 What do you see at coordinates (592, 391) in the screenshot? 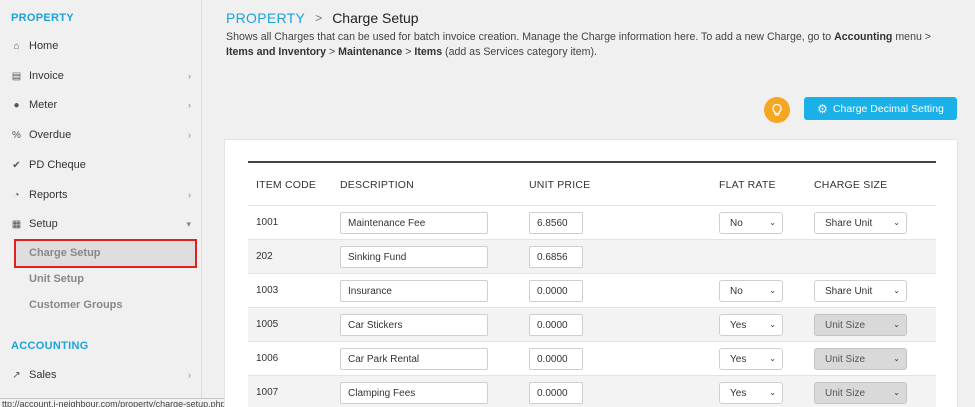
I see `table-row: 1007 Clamping Fees 0.0000 Yes ⌄ Unit Size ⌄` at bounding box center [592, 391].